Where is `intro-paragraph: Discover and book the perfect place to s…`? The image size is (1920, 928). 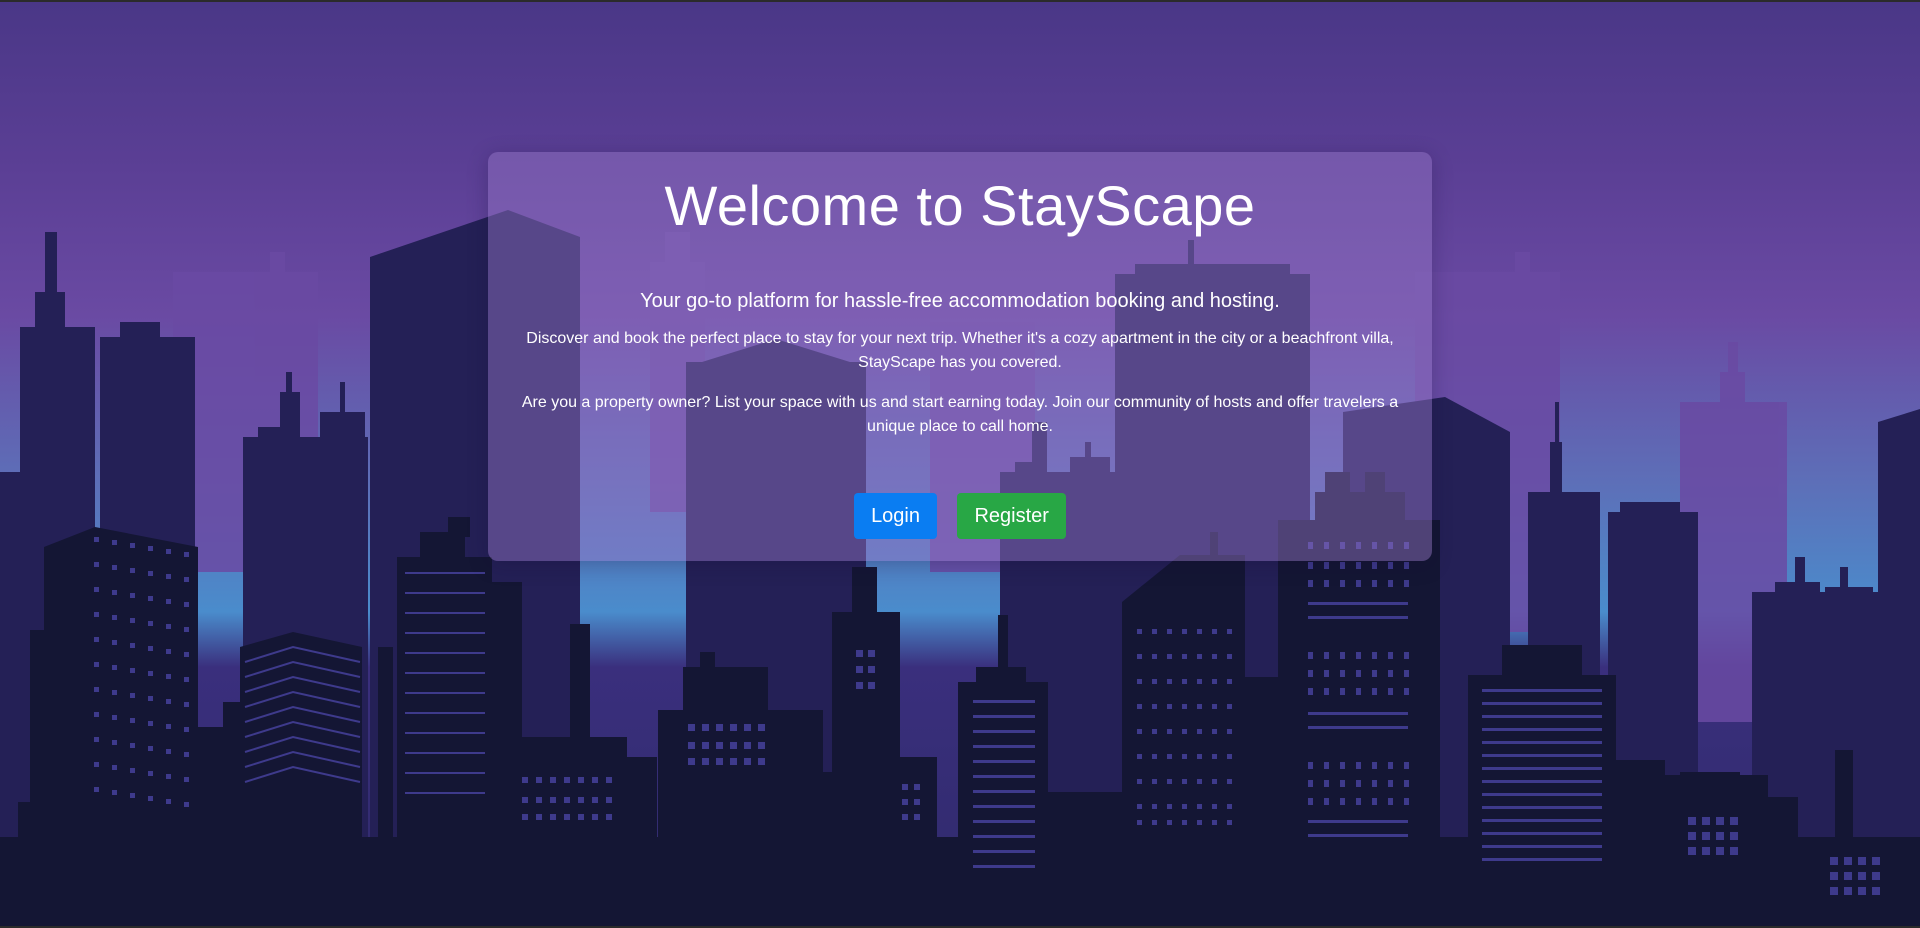 intro-paragraph: Discover and book the perfect place to s… is located at coordinates (960, 350).